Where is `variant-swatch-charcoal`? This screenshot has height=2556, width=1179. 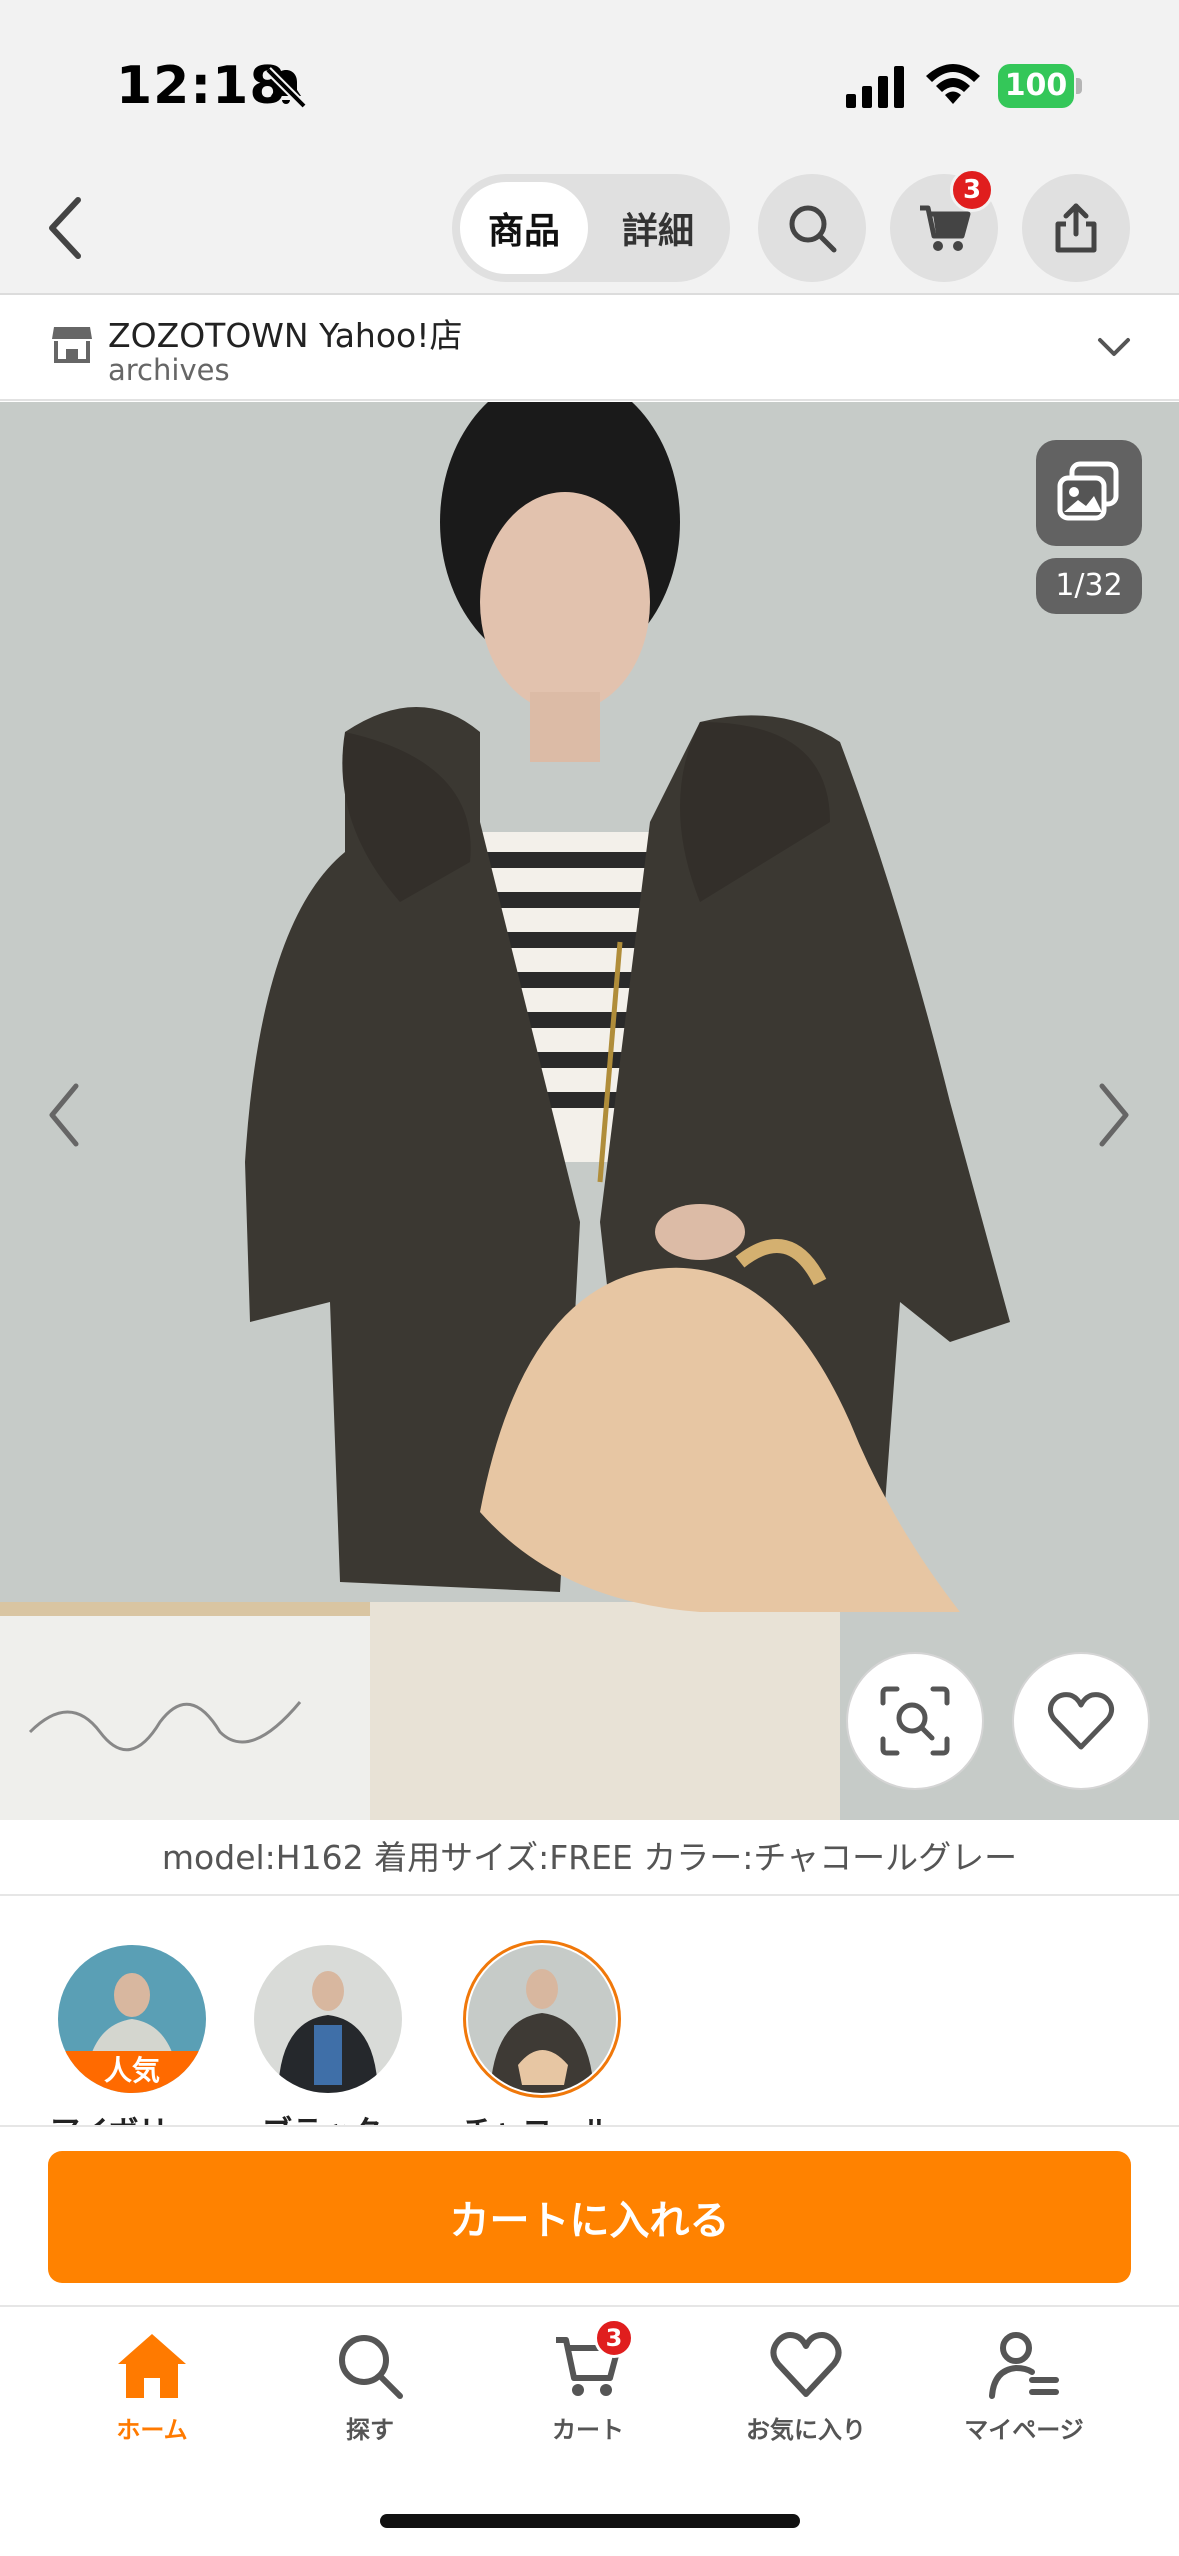
variant-swatch-charcoal is located at coordinates (542, 2019).